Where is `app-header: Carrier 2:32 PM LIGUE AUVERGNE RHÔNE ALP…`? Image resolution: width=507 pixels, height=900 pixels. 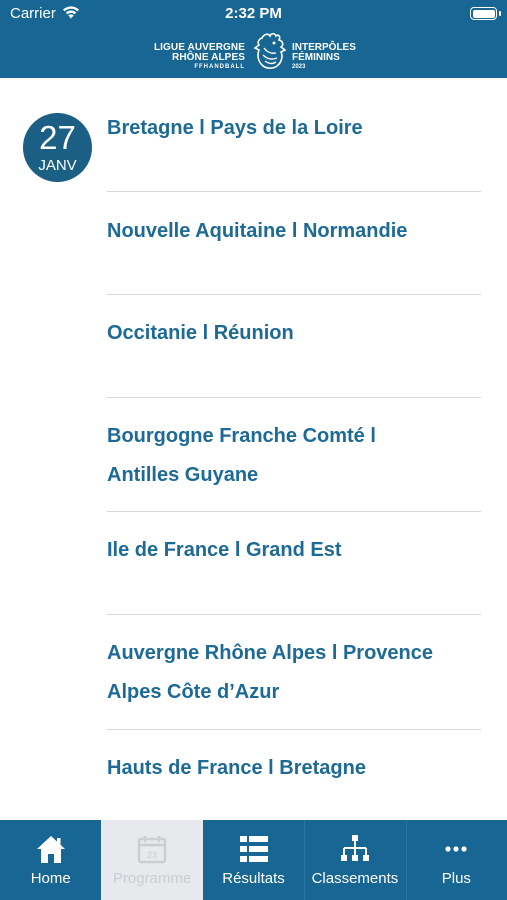
app-header: Carrier 2:32 PM LIGUE AUVERGNE RHÔNE ALP… is located at coordinates (253, 39).